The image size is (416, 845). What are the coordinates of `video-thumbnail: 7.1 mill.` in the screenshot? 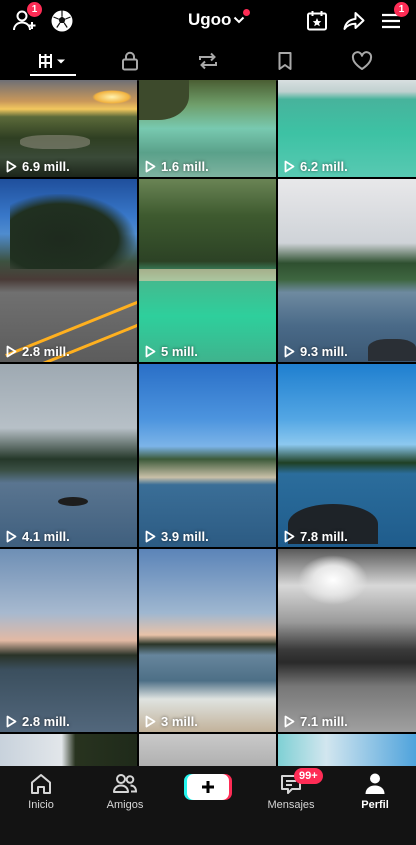 It's located at (347, 640).